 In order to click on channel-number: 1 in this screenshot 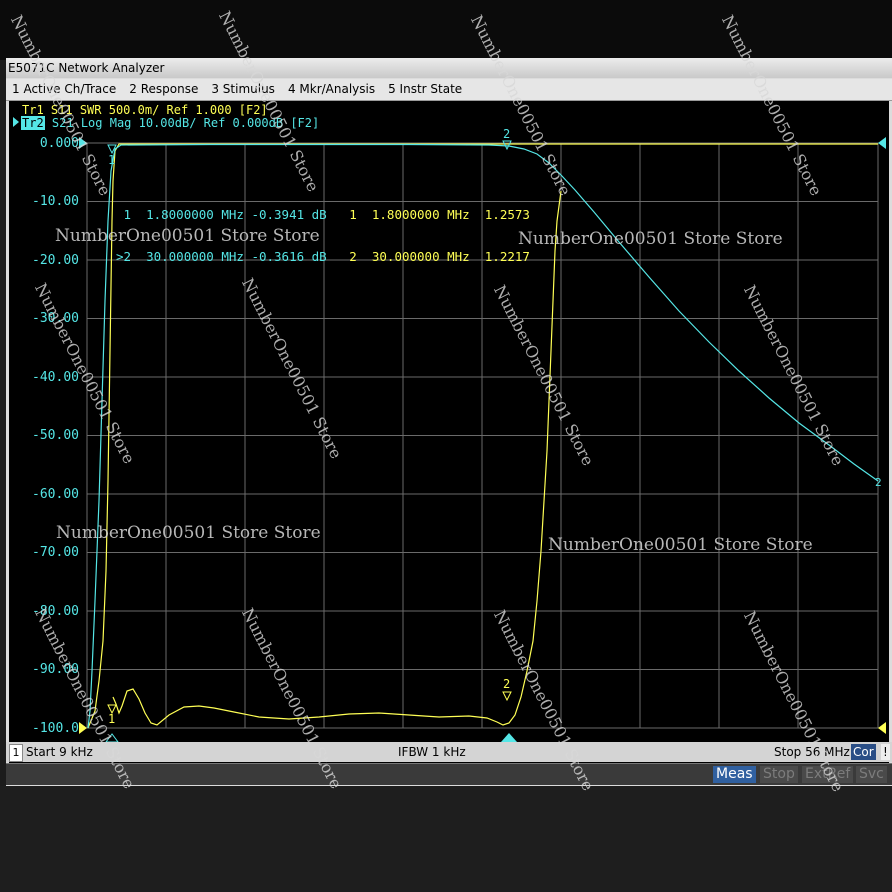, I will do `click(16, 753)`.